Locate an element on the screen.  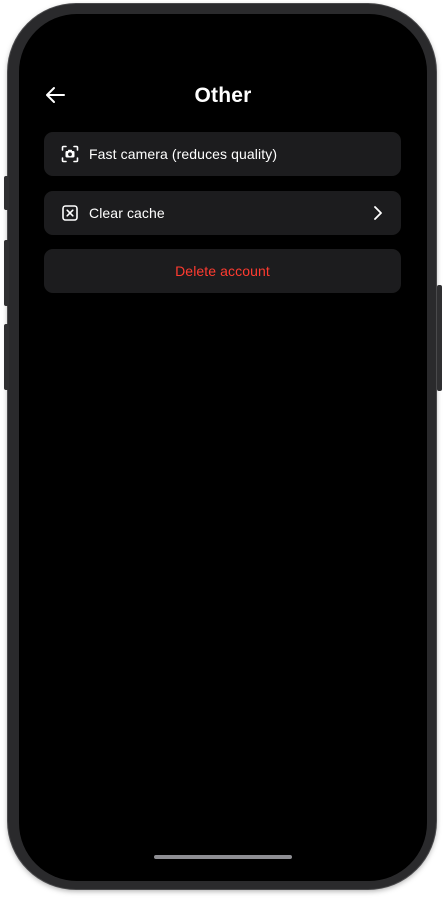
chevron-right-icon is located at coordinates (378, 213).